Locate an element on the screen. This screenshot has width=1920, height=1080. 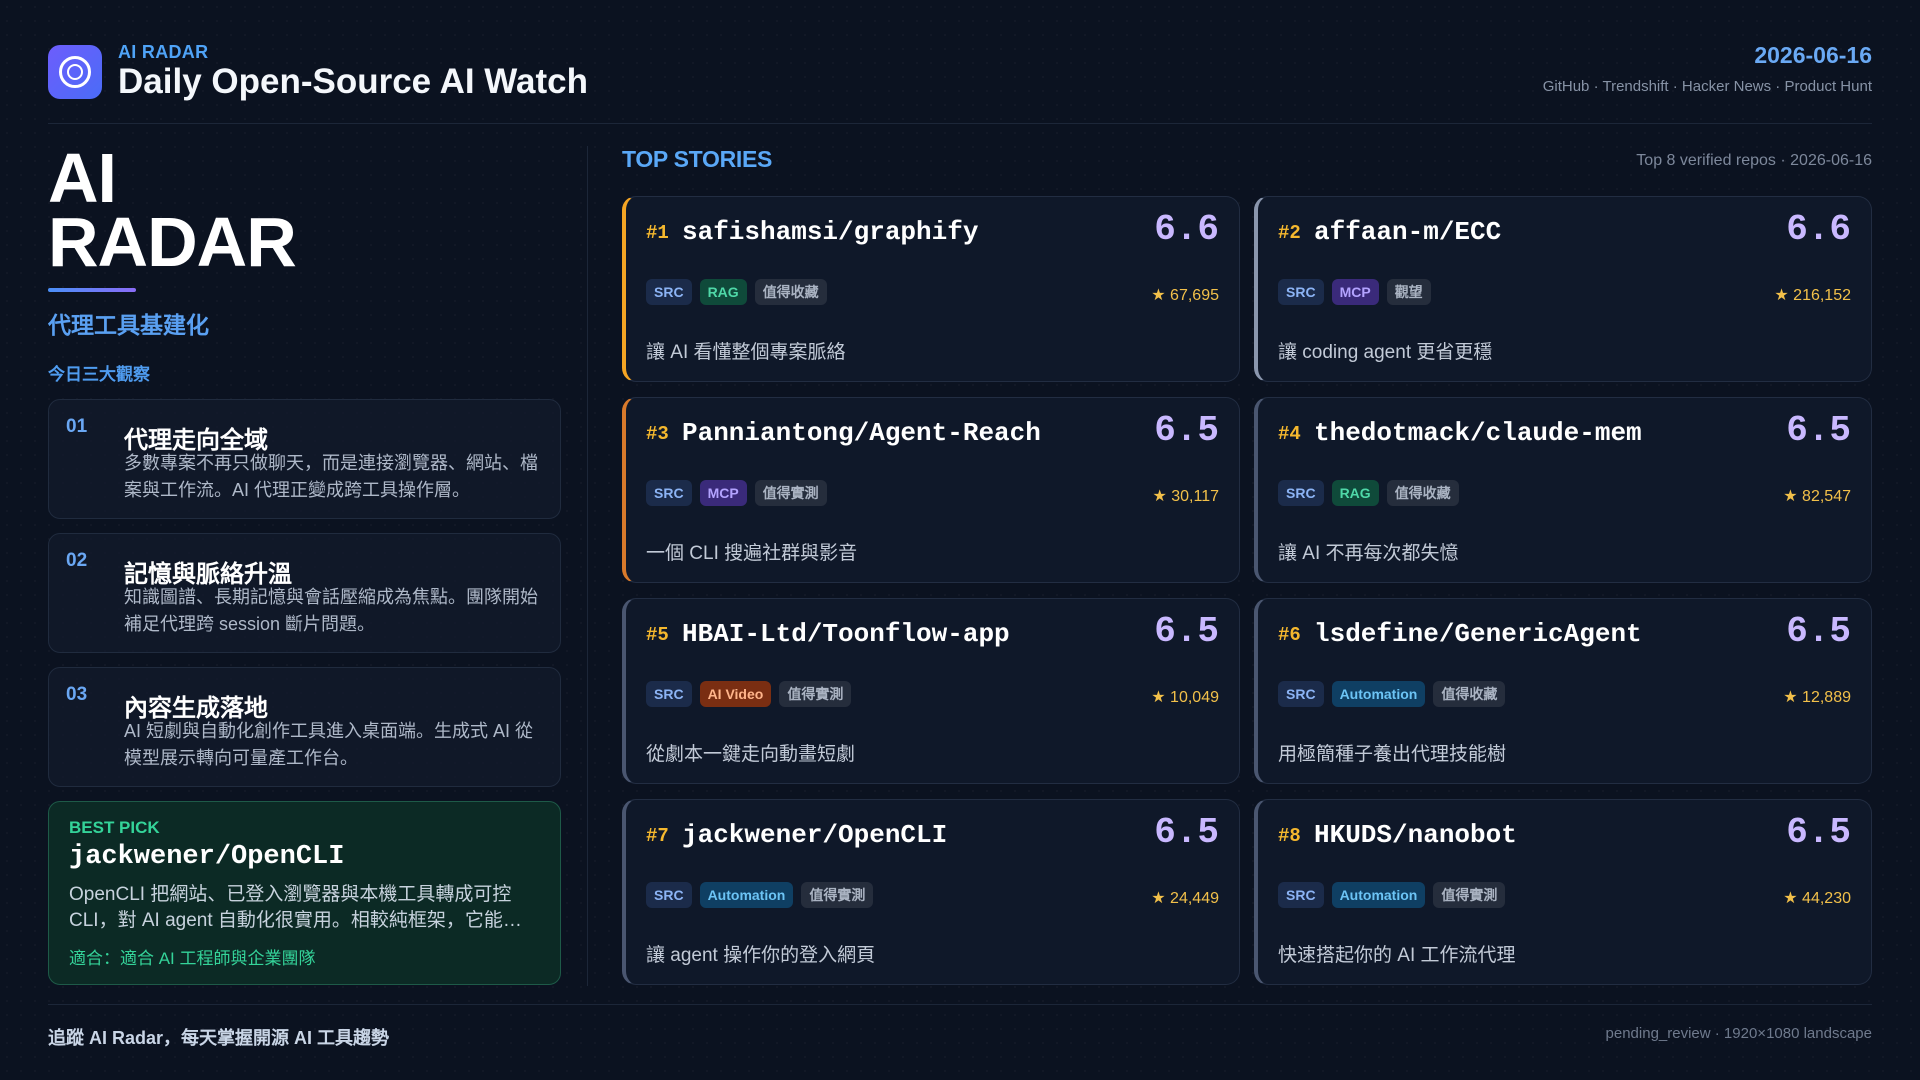
story-tags: SRC MCP 觀望 is located at coordinates (1354, 292).